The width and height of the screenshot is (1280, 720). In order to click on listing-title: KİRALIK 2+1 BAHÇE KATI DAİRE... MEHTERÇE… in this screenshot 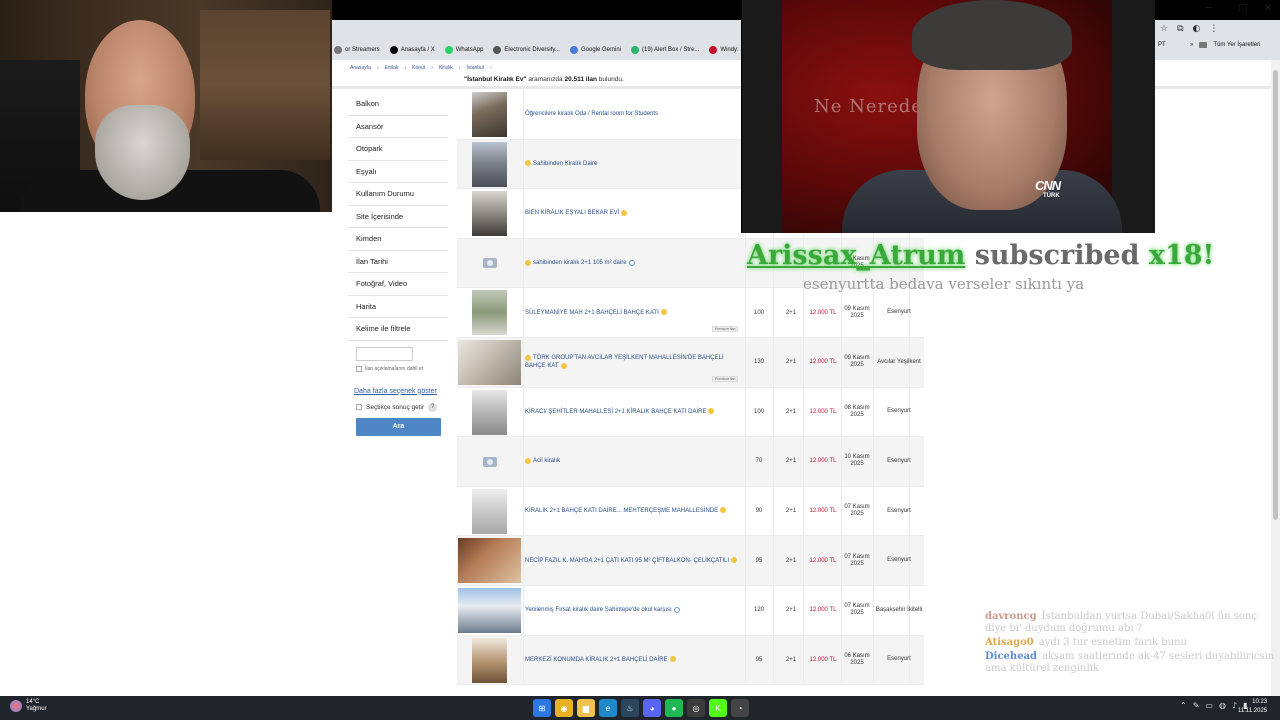, I will do `click(635, 511)`.